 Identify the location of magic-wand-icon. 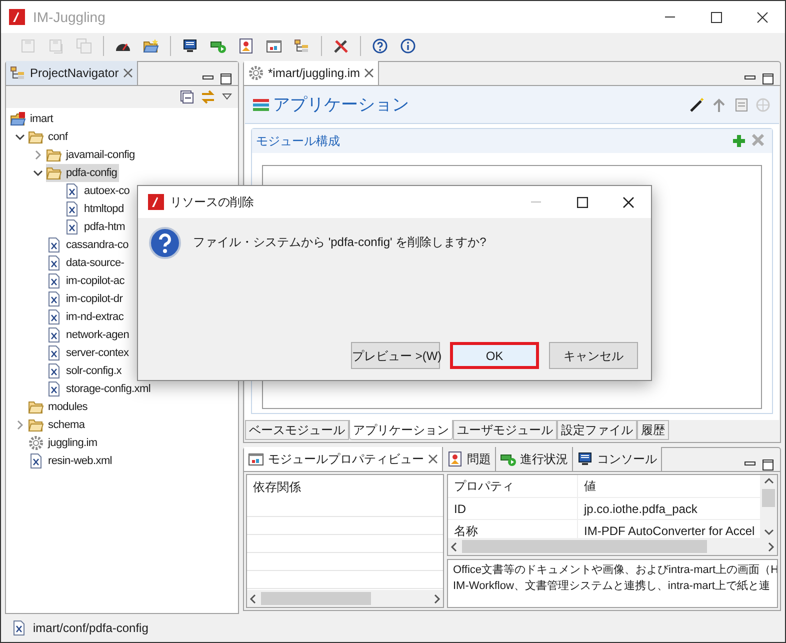
(697, 104).